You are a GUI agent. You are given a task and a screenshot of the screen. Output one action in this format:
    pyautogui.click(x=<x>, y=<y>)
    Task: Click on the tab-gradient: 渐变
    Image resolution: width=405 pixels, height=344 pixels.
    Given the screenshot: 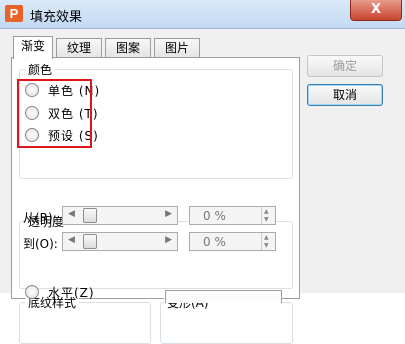 What is the action you would take?
    pyautogui.click(x=33, y=47)
    